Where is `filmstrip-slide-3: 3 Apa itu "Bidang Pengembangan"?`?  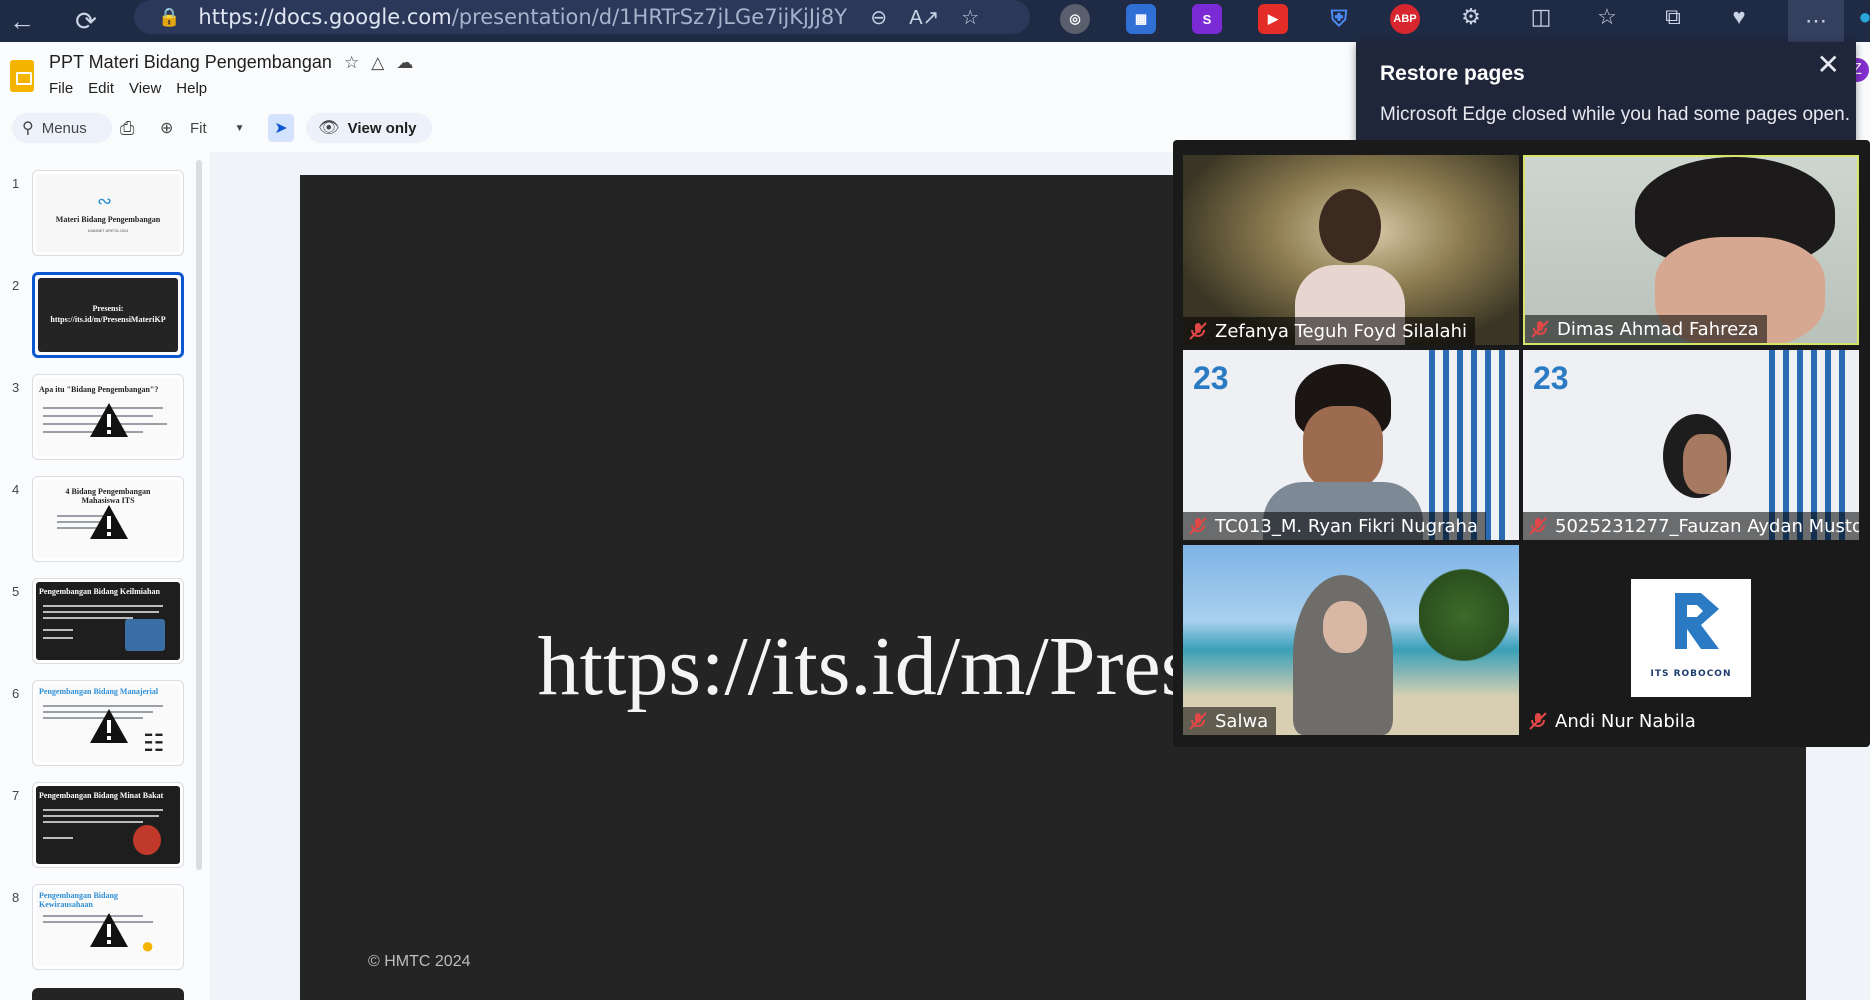
filmstrip-slide-3: 3 Apa itu "Bidang Pengembangan"? is located at coordinates (95, 419).